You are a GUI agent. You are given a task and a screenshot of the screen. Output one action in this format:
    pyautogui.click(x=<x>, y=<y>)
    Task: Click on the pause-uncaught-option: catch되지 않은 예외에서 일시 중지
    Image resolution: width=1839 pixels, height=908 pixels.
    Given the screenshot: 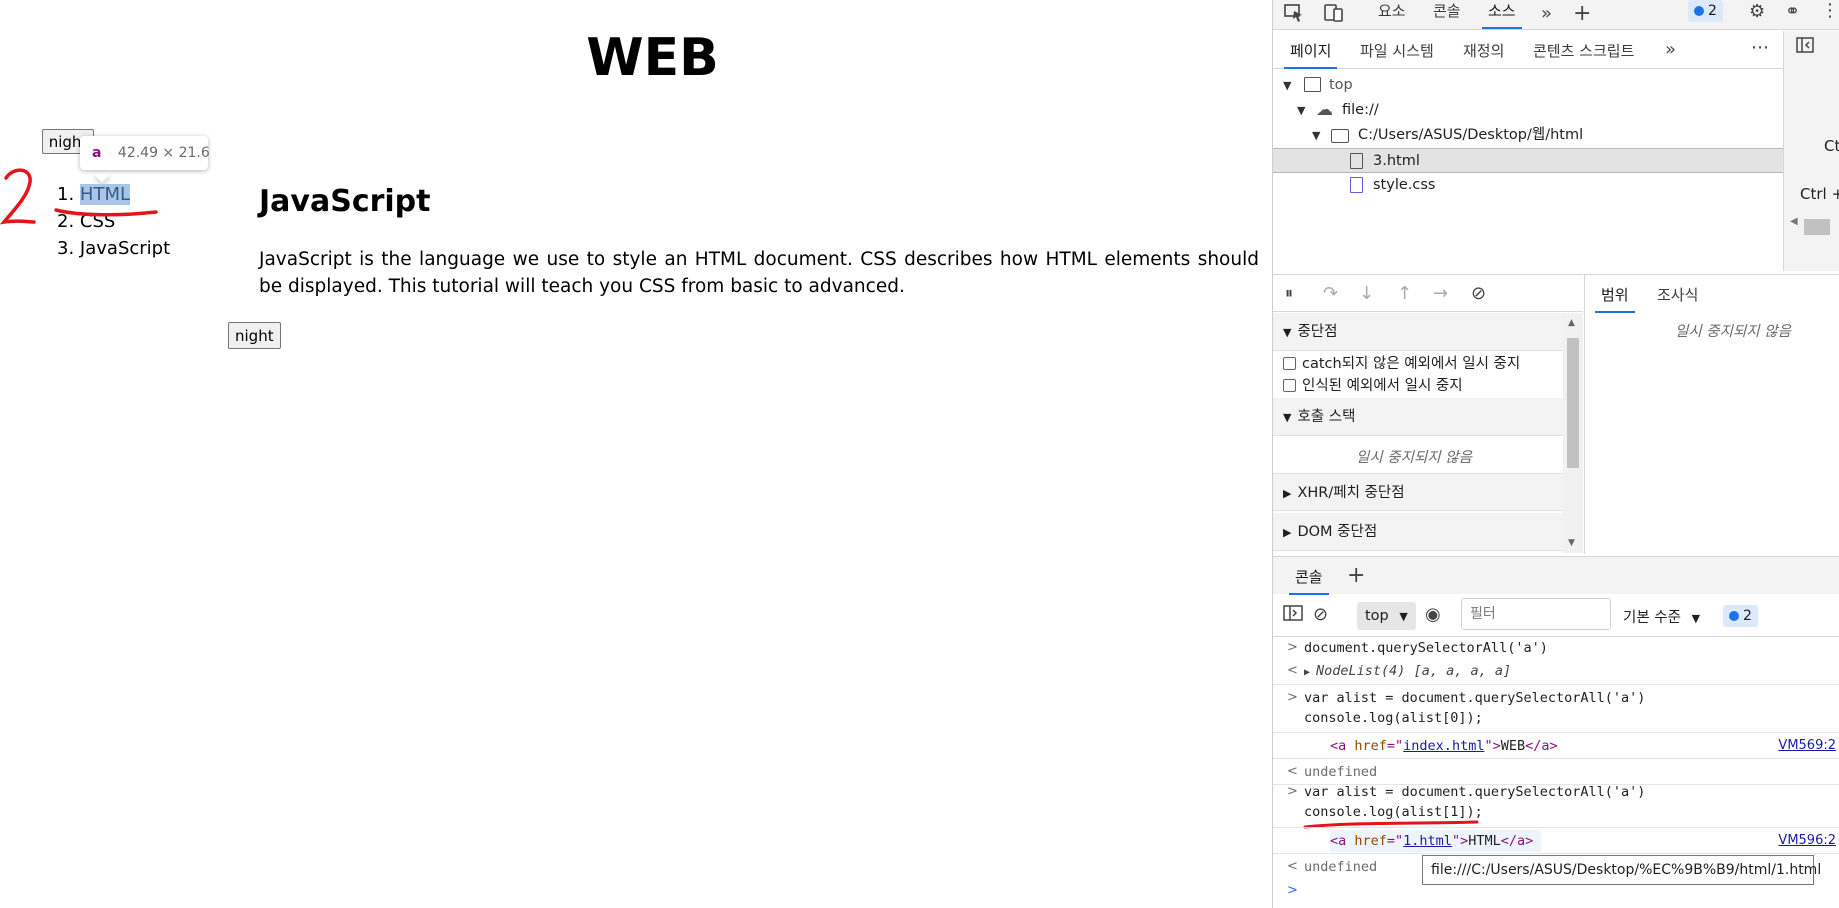 What is the action you would take?
    pyautogui.click(x=1401, y=364)
    